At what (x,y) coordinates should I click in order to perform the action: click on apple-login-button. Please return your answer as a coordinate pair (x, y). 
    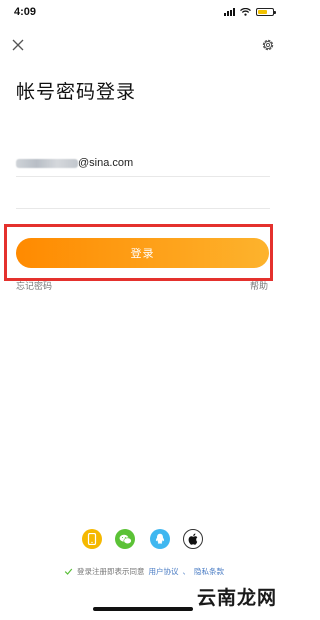
    Looking at the image, I should click on (193, 539).